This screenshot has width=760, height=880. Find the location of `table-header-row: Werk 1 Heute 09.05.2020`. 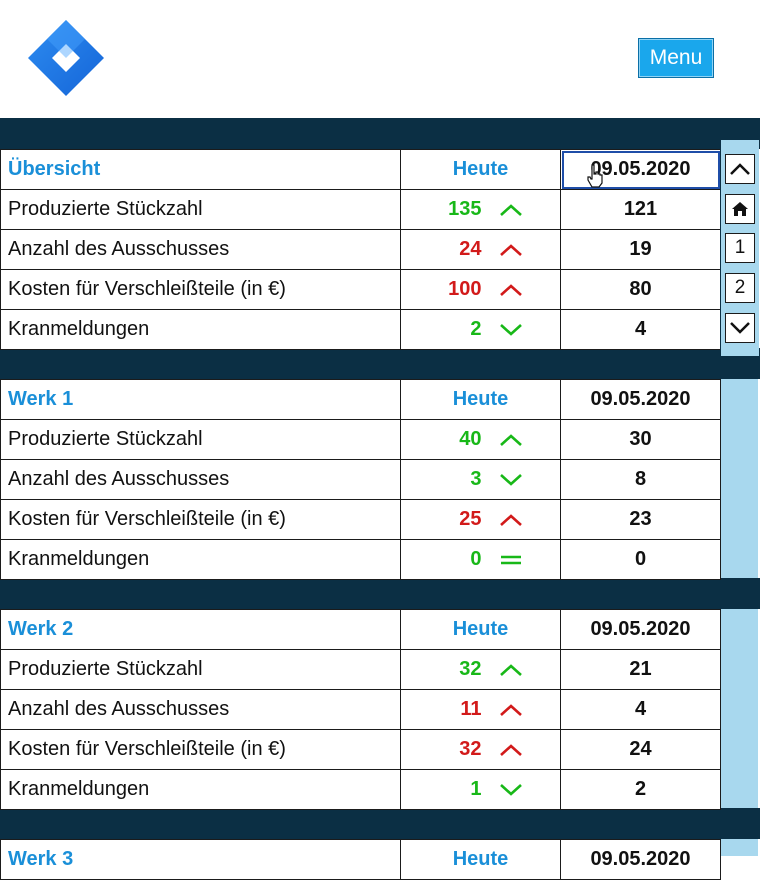

table-header-row: Werk 1 Heute 09.05.2020 is located at coordinates (360, 399).